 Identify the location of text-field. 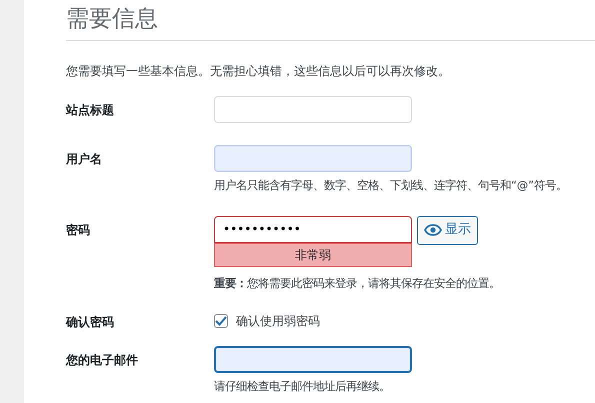
(313, 360).